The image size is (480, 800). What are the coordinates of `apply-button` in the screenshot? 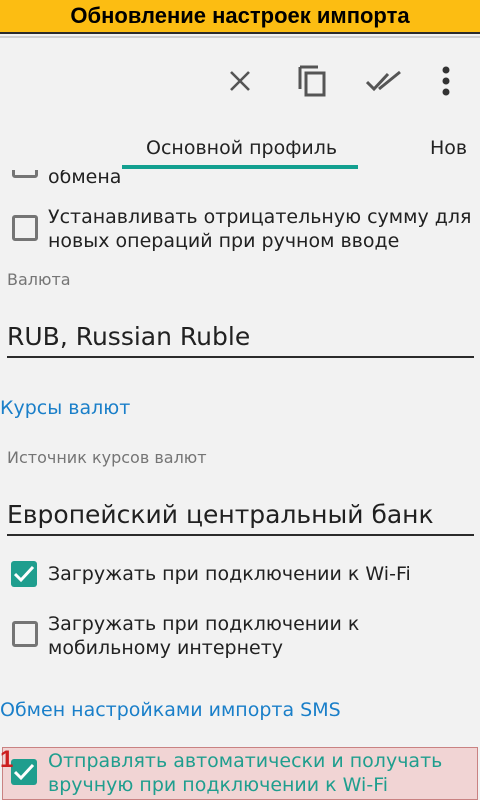 It's located at (384, 81).